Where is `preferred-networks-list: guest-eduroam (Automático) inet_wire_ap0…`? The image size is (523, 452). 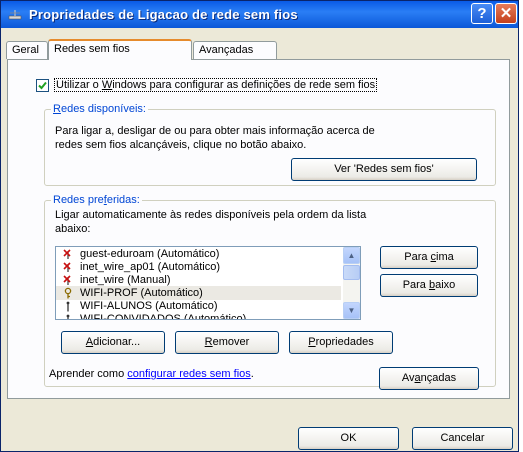
preferred-networks-list: guest-eduroam (Automático) inet_wire_ap0… is located at coordinates (208, 283).